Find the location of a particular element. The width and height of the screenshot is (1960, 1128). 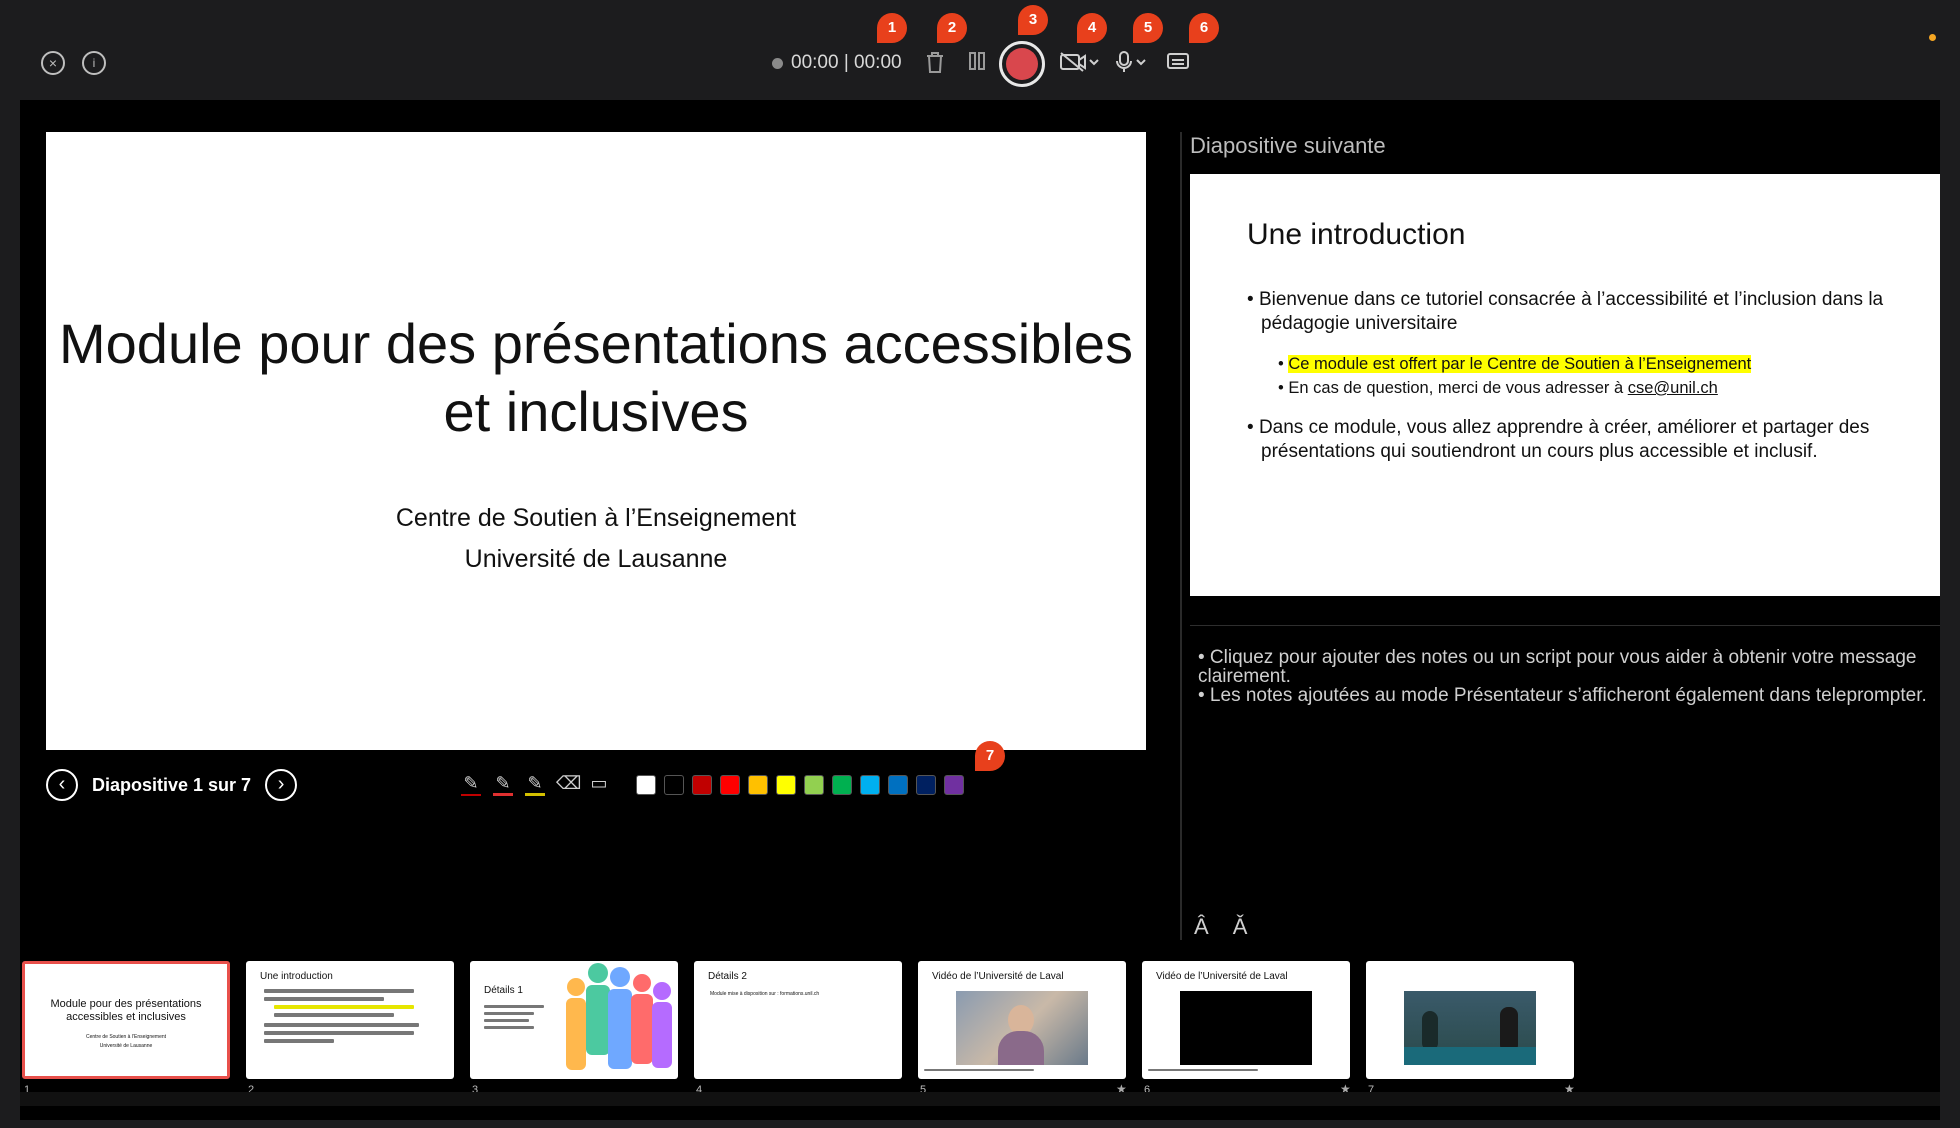

callout-badge-6: 6 is located at coordinates (1204, 28).